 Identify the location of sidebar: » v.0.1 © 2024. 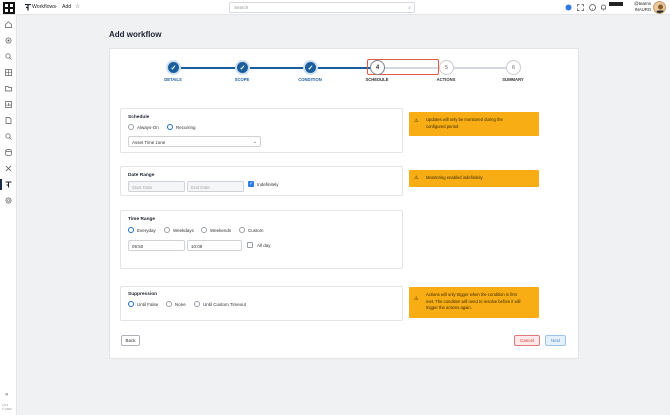
(8, 215).